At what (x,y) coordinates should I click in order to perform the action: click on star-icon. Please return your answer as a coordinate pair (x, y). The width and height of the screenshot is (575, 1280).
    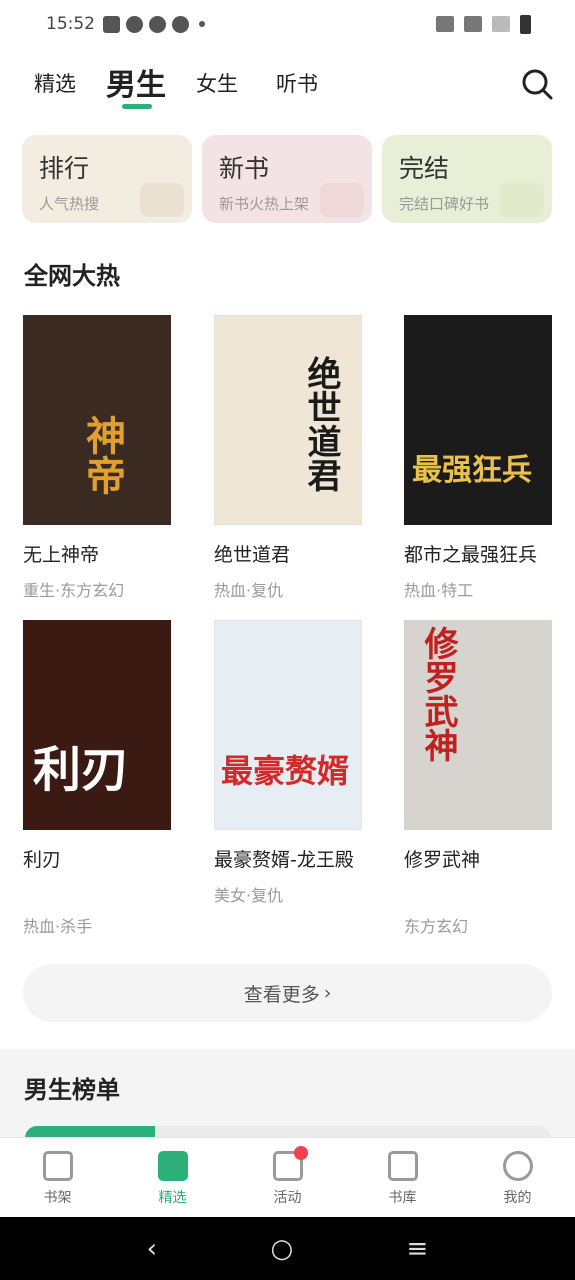
    Looking at the image, I should click on (162, 200).